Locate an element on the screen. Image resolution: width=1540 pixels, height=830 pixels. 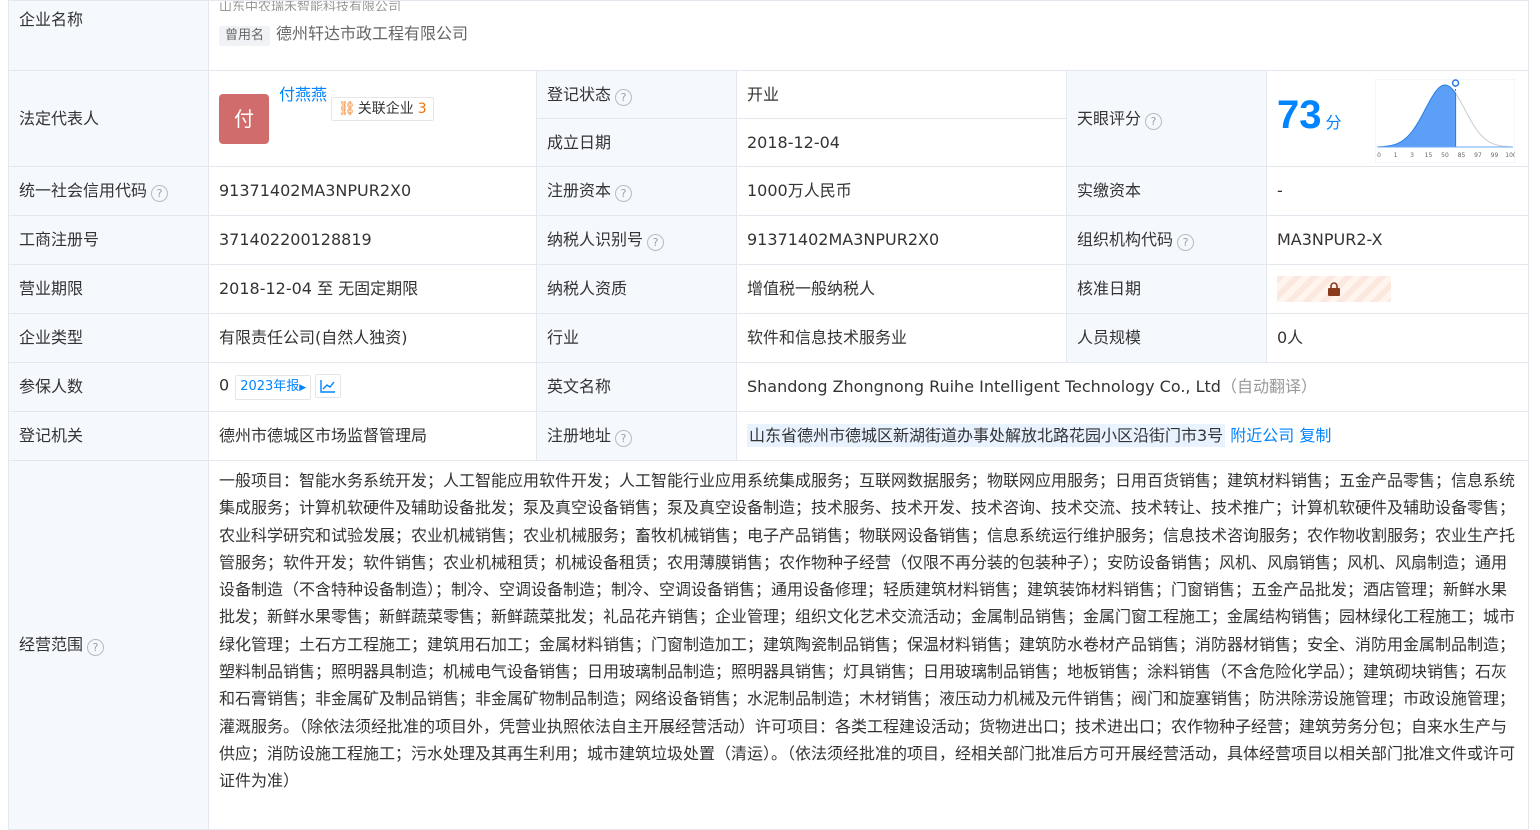
found-date-value: 2018-12-04 is located at coordinates (901, 142).